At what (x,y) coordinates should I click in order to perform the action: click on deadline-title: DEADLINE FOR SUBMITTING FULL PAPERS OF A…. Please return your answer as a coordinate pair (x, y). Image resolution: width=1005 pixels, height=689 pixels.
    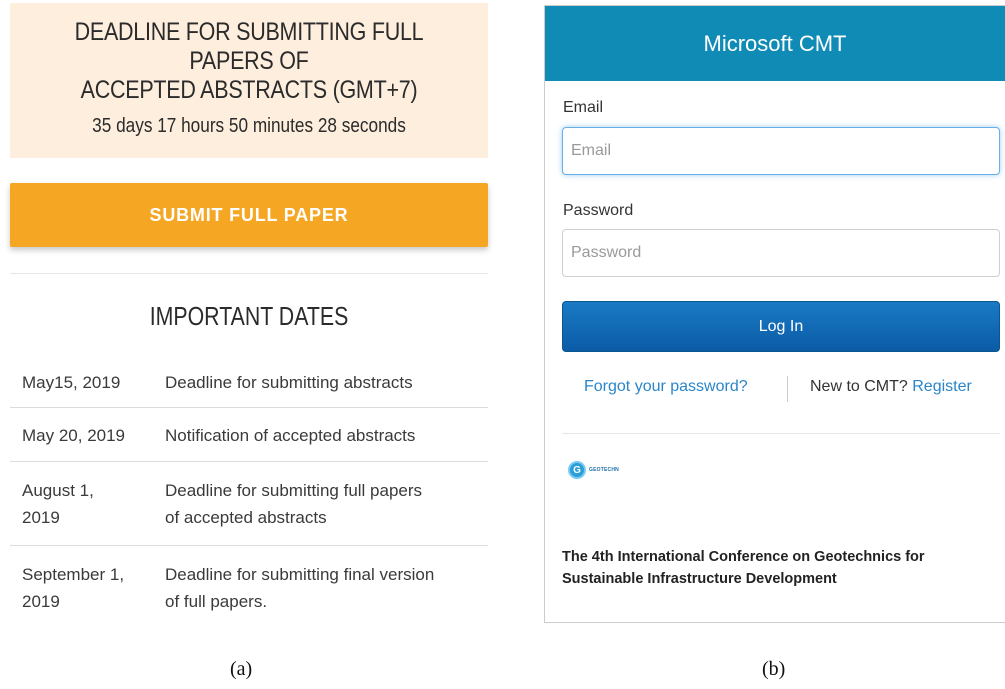
    Looking at the image, I should click on (248, 61).